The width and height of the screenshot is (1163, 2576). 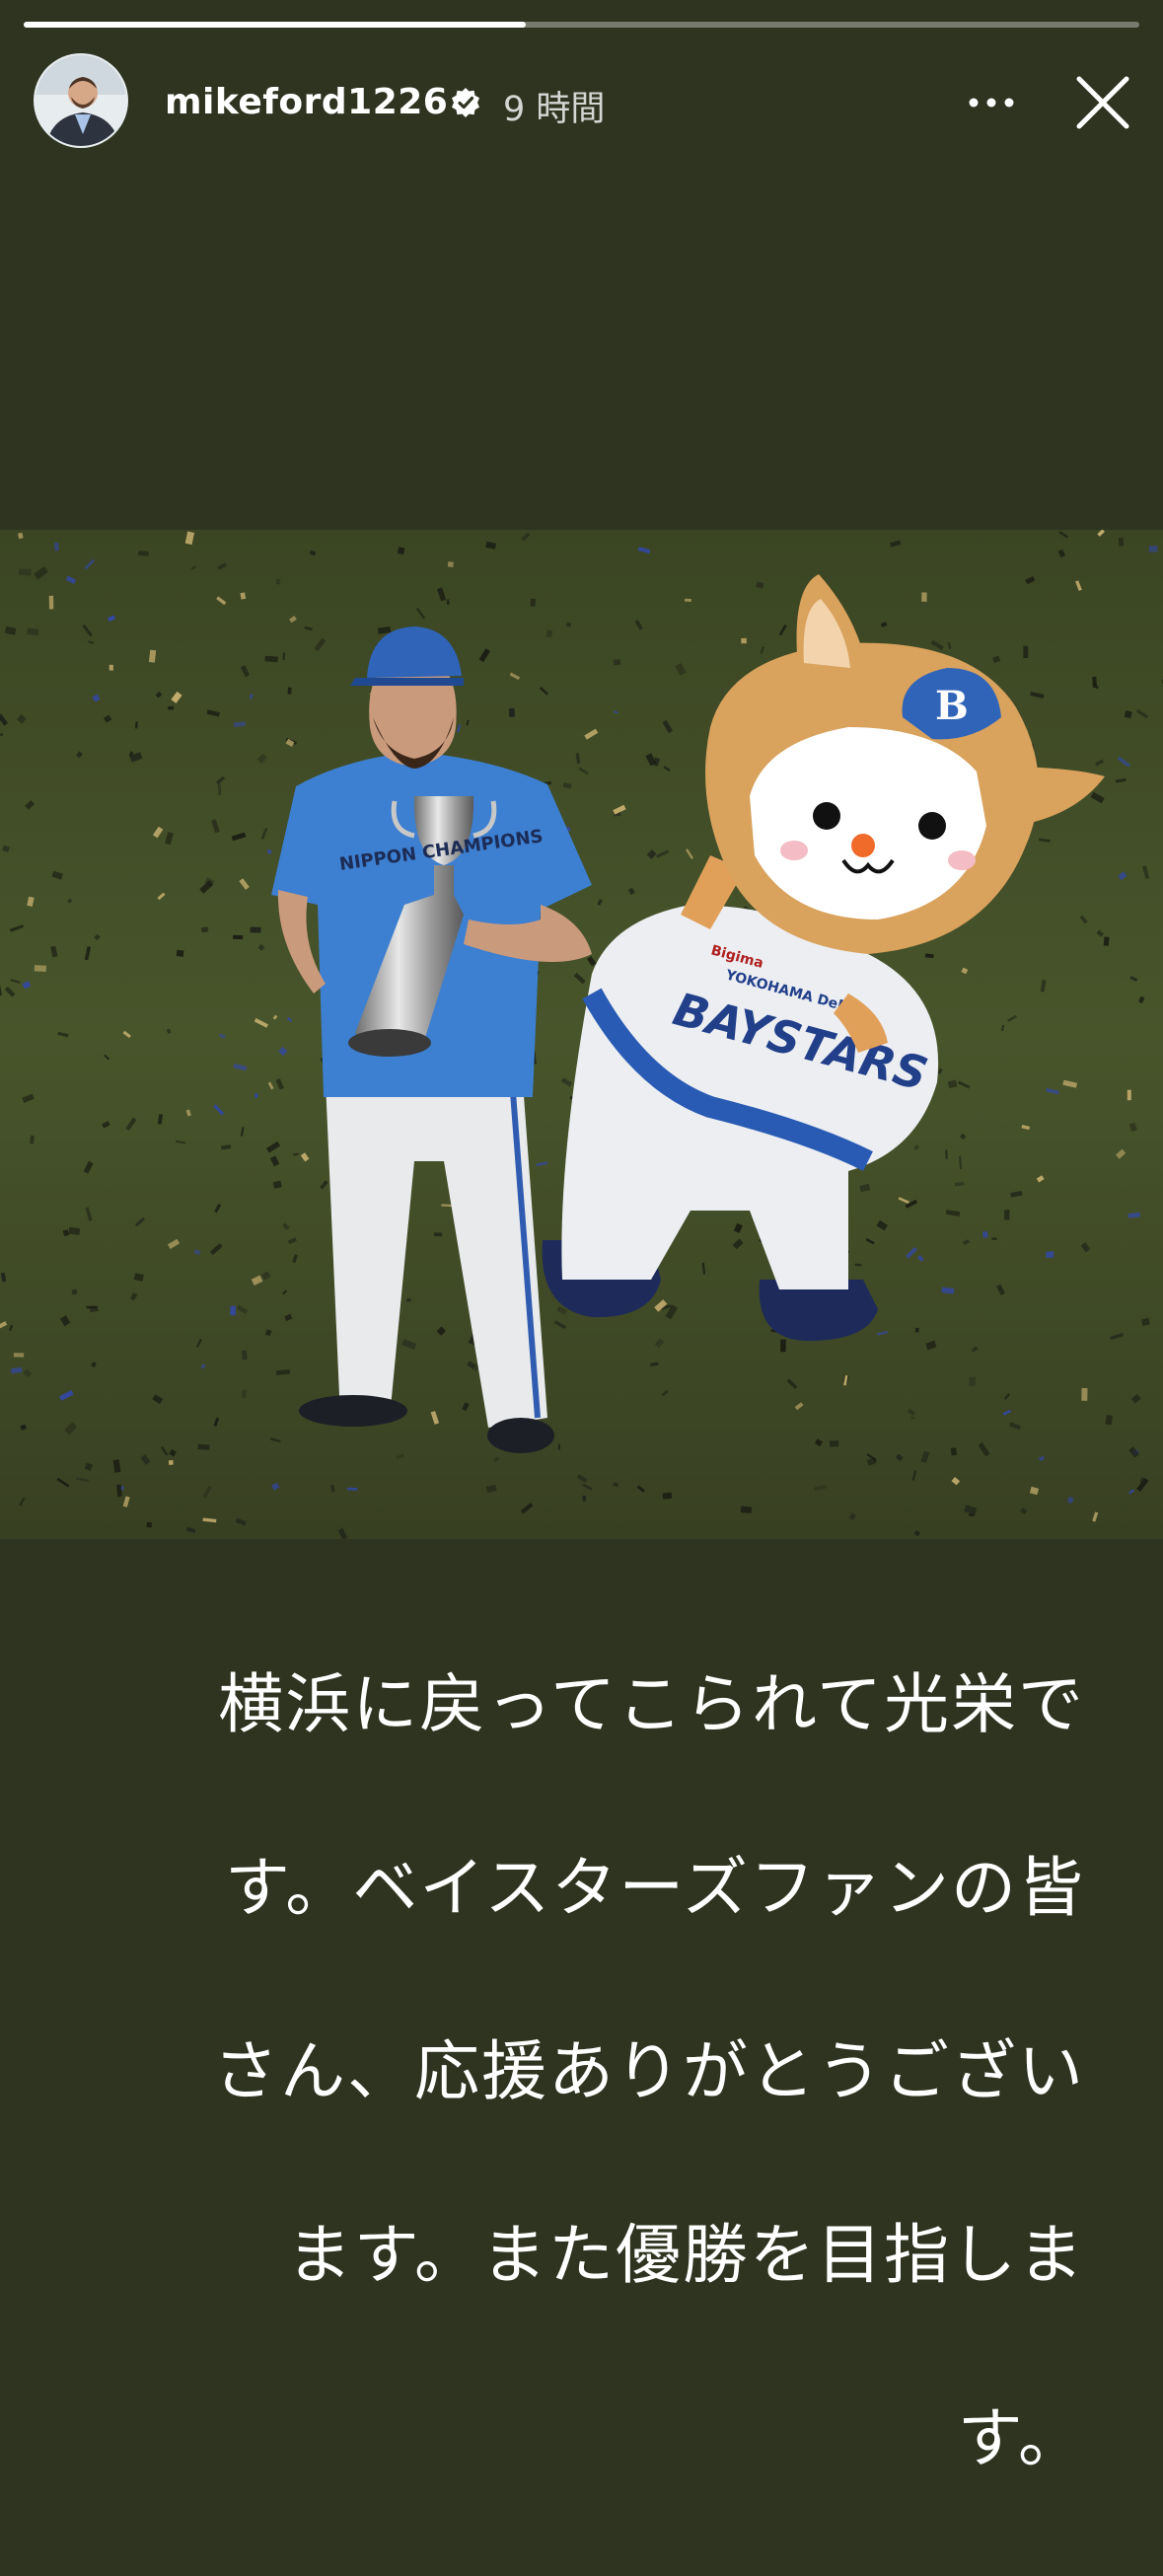 What do you see at coordinates (582, 1704) in the screenshot?
I see `caption-line: 横浜に戻ってこられて光栄で` at bounding box center [582, 1704].